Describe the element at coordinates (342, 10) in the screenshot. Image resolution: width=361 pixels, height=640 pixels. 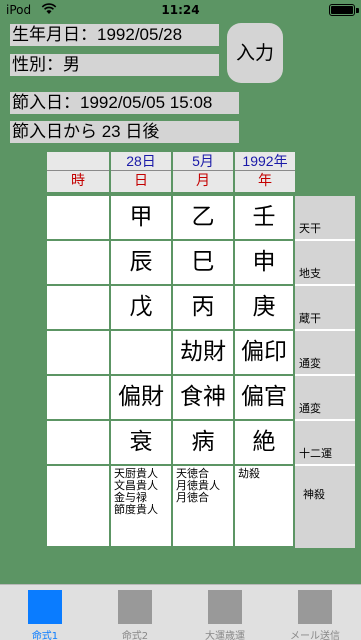
I see `battery-icon` at that location.